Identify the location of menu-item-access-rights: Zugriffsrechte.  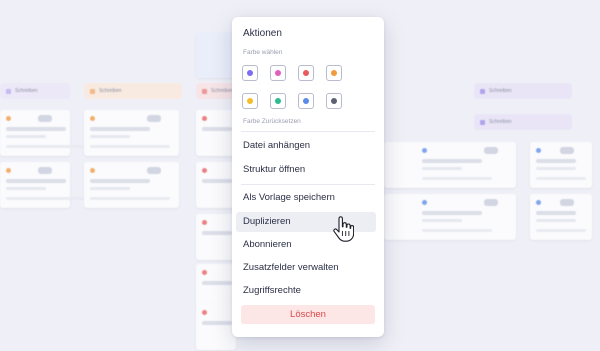
(306, 291).